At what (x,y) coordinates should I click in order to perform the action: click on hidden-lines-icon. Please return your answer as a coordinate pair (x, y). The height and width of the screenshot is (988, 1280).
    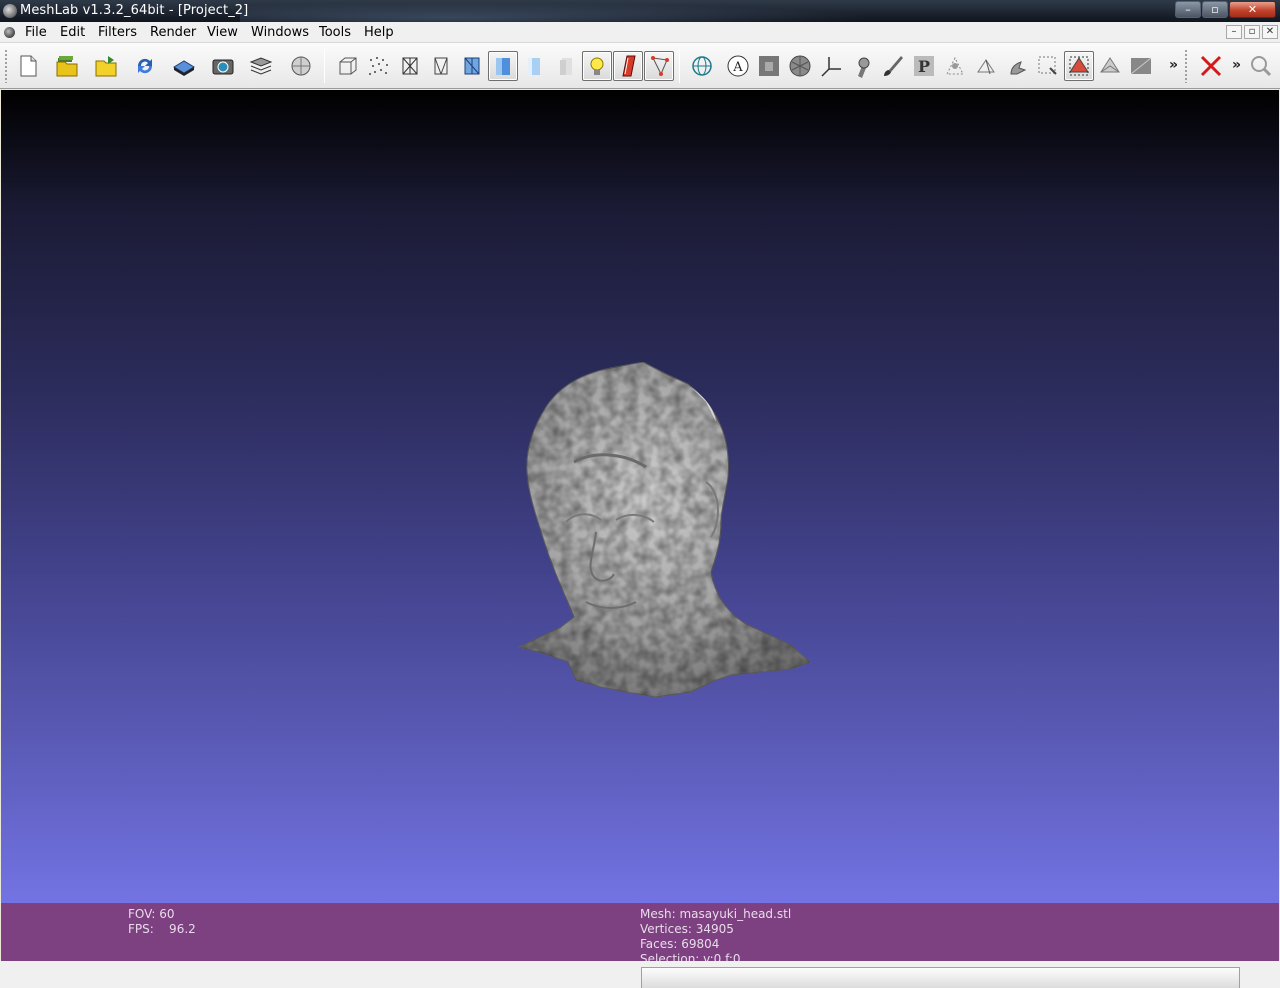
    Looking at the image, I should click on (441, 66).